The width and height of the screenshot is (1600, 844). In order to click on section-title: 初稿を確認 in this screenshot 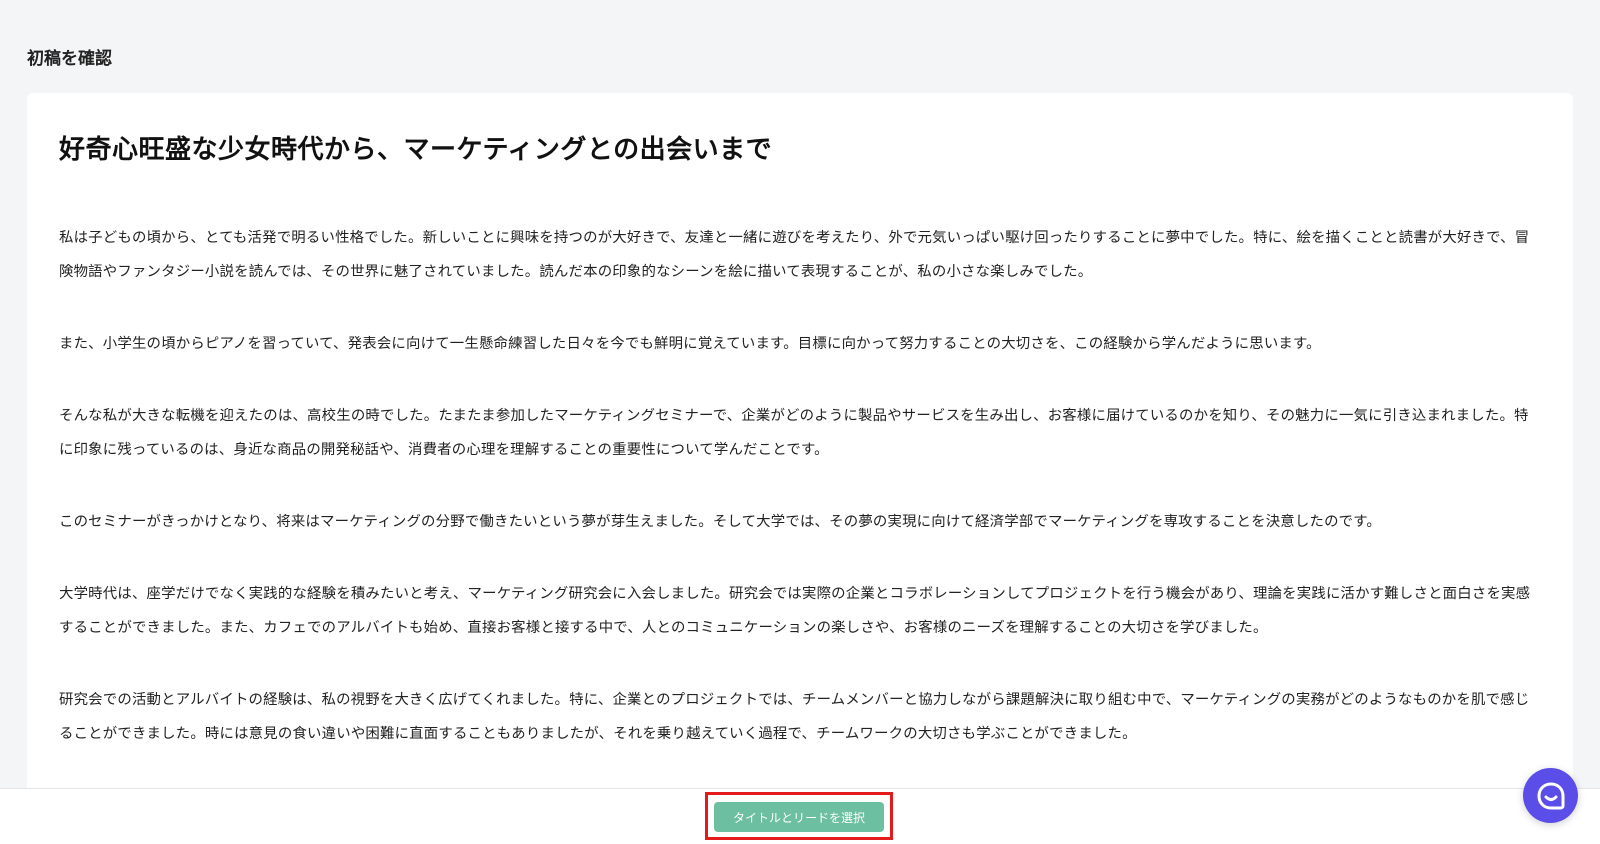, I will do `click(69, 59)`.